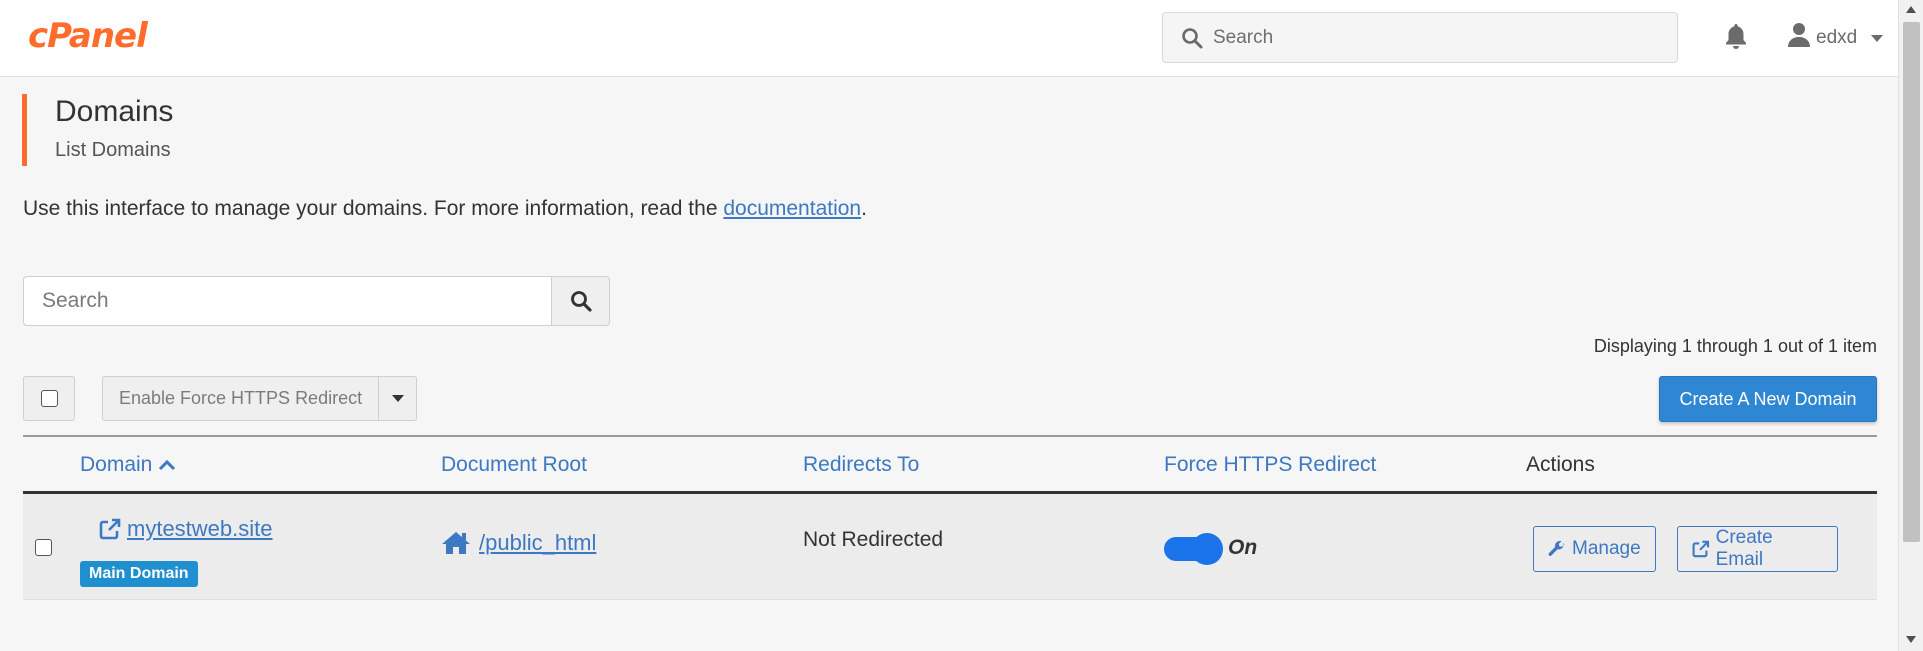  I want to click on select-all-checkbox, so click(49, 398).